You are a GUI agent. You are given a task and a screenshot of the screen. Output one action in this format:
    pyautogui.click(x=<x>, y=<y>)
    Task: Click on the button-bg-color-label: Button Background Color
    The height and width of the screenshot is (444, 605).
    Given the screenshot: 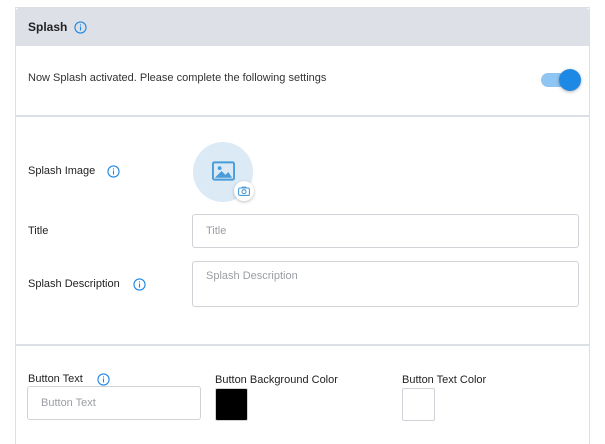 What is the action you would take?
    pyautogui.click(x=276, y=380)
    